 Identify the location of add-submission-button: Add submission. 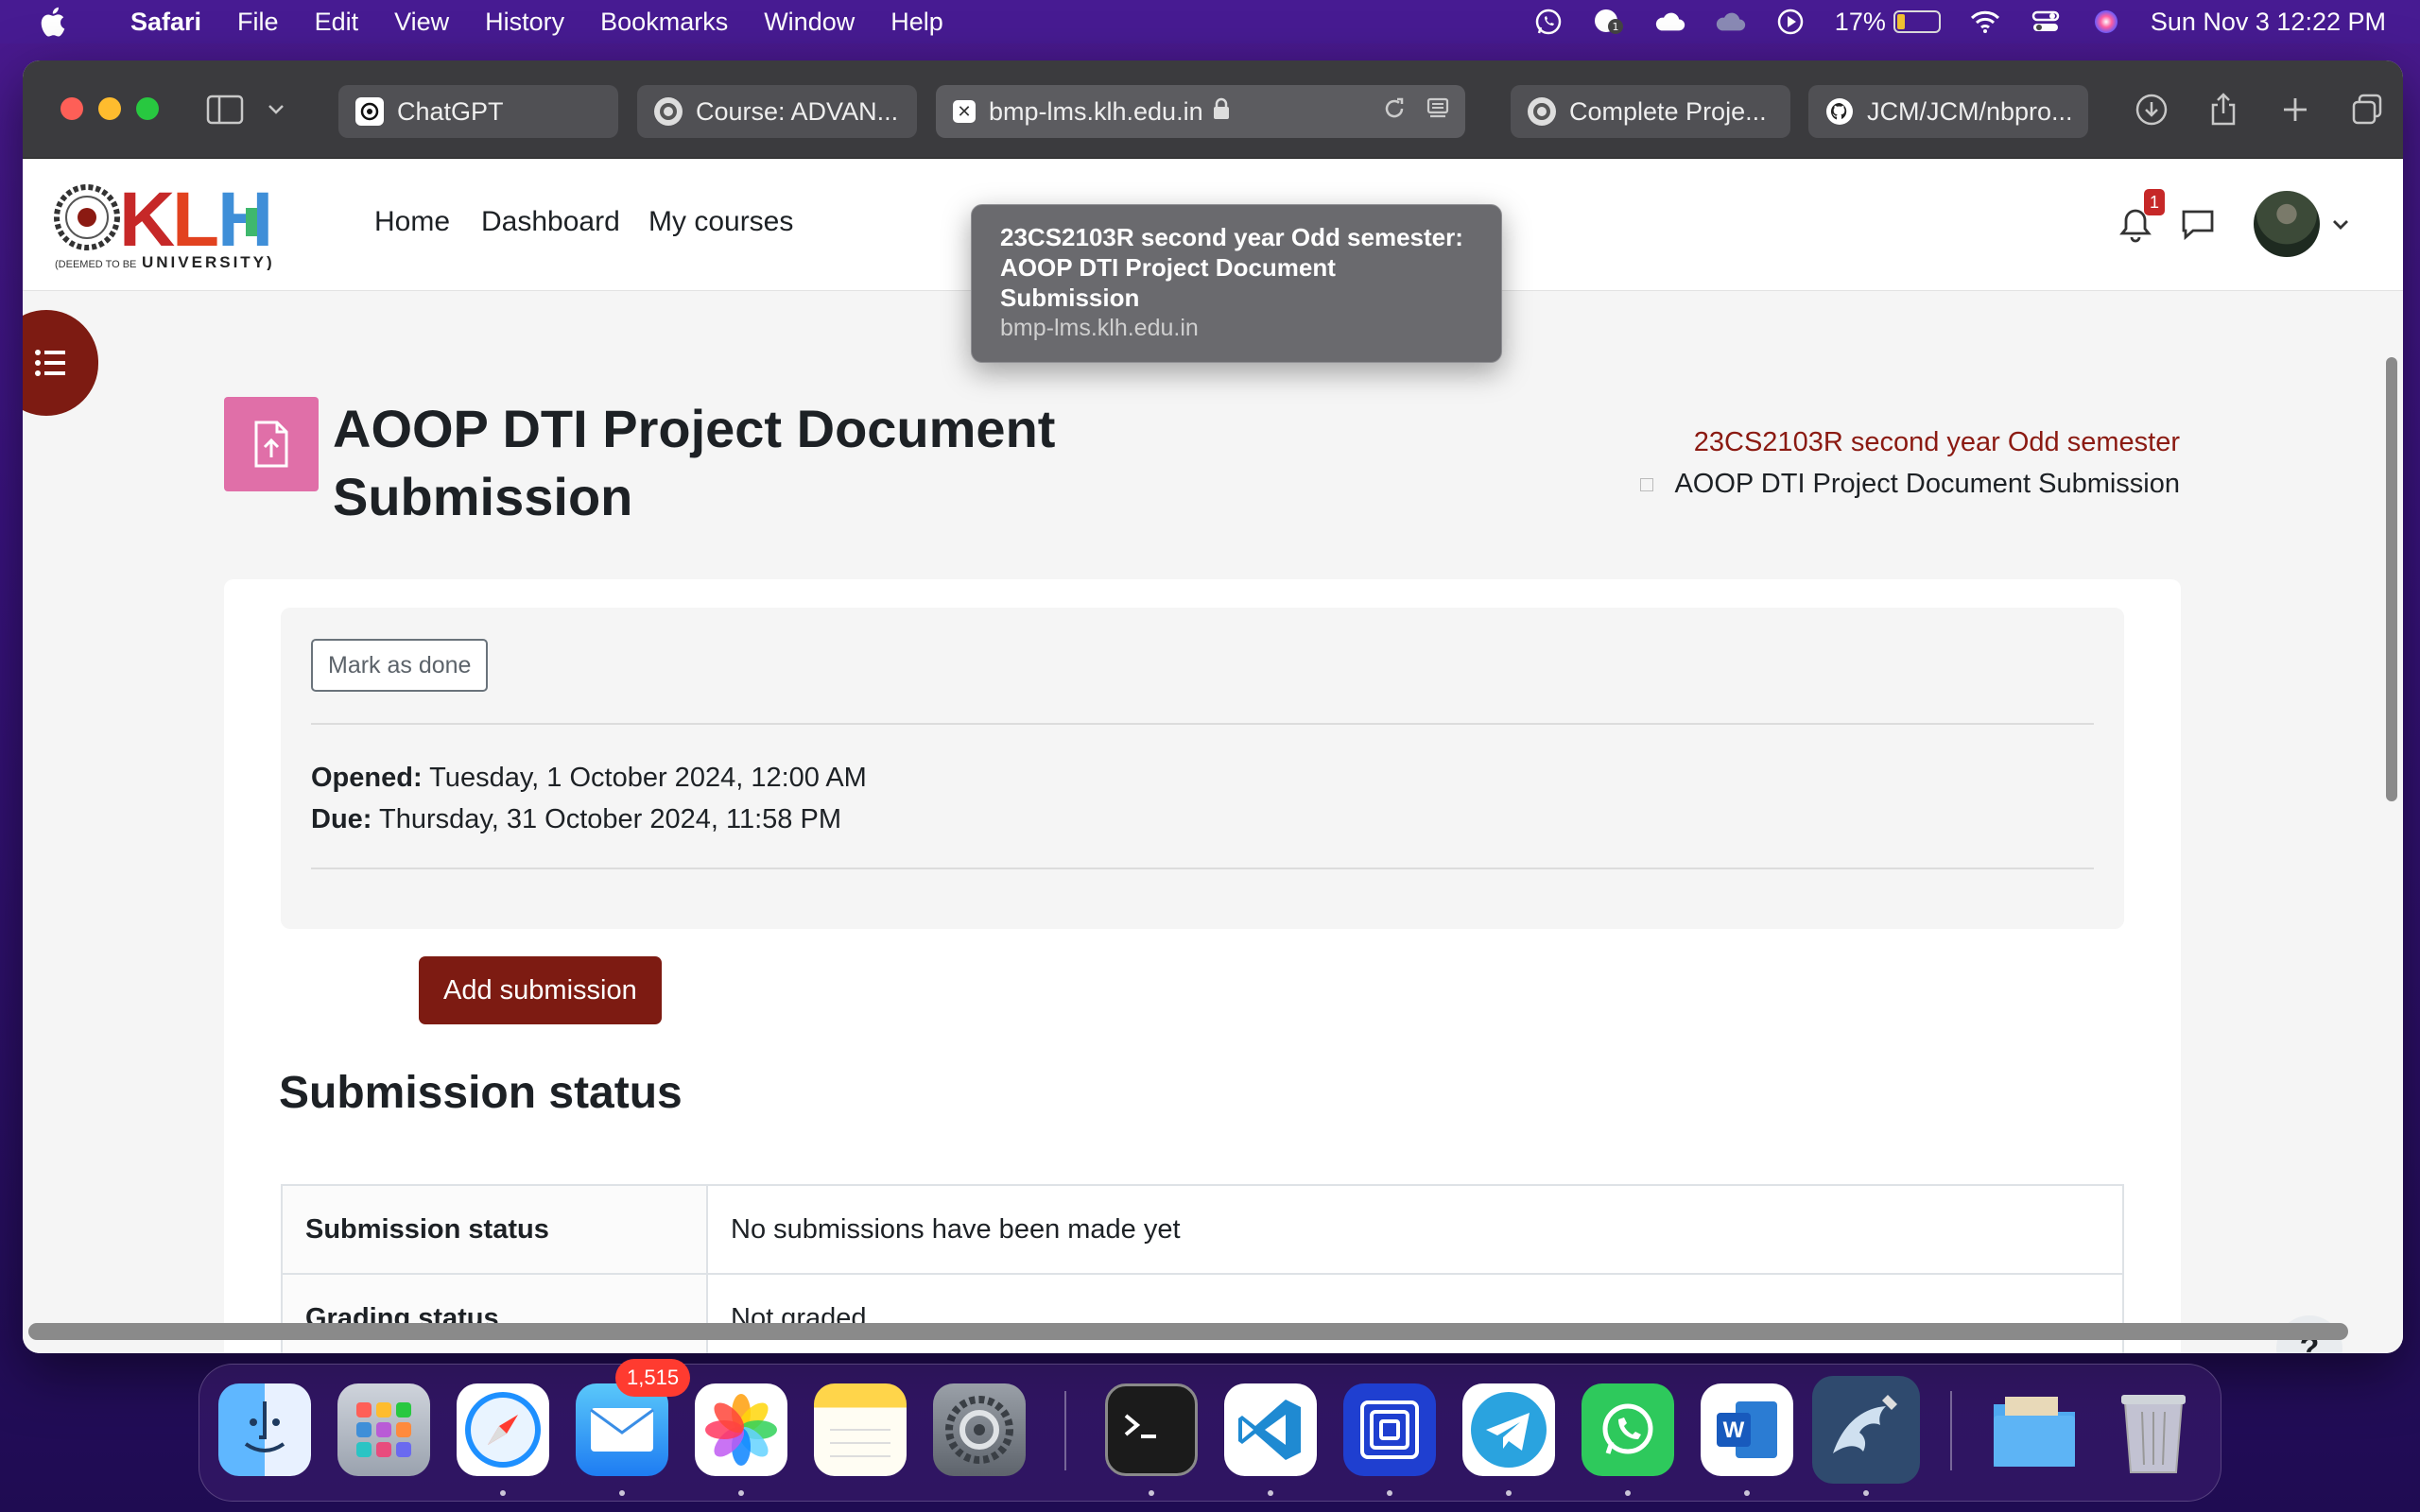
(540, 990).